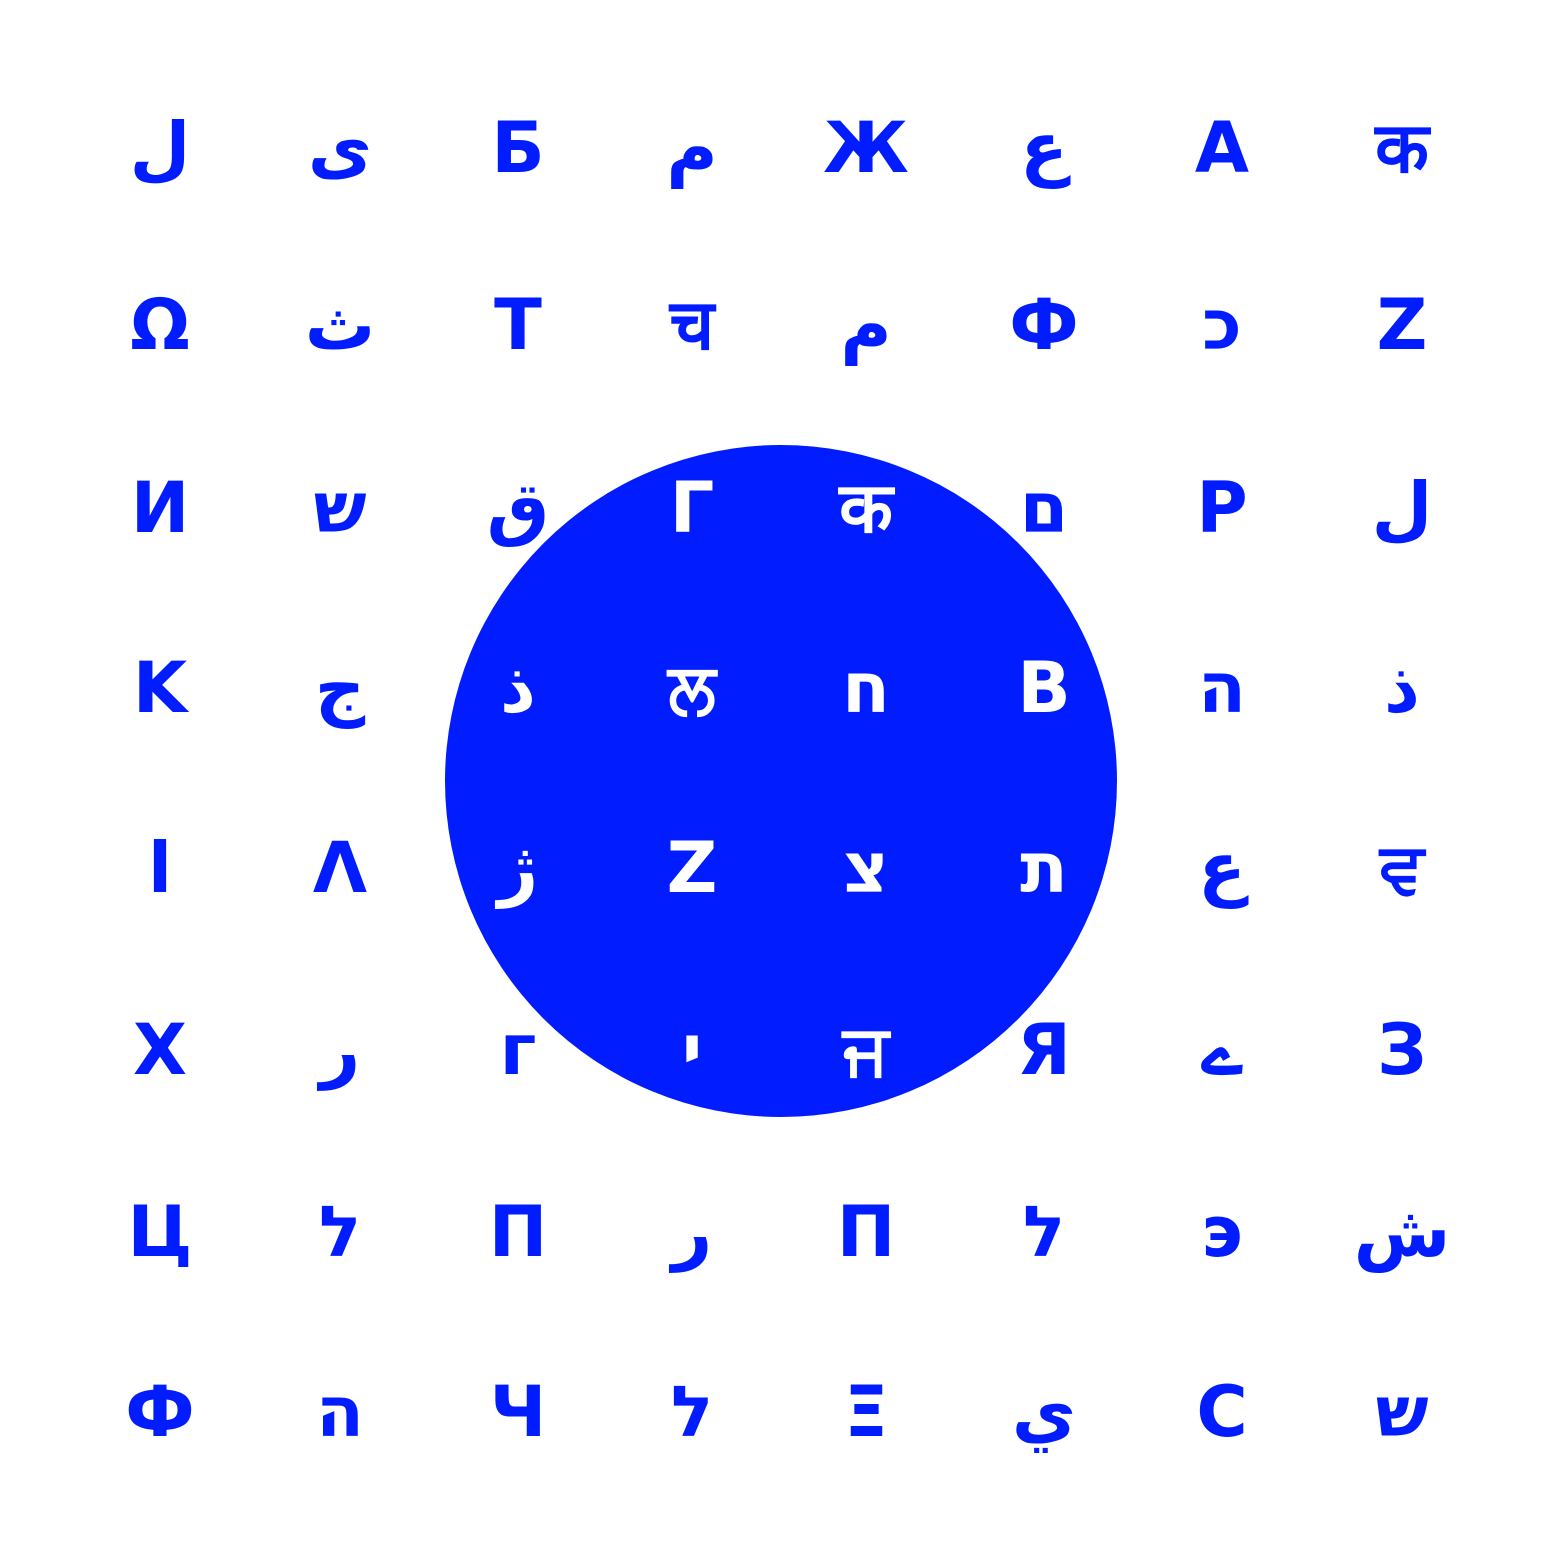 The width and height of the screenshot is (1563, 1563). Describe the element at coordinates (160, 325) in the screenshot. I see `grid-glyph: Ω` at that location.